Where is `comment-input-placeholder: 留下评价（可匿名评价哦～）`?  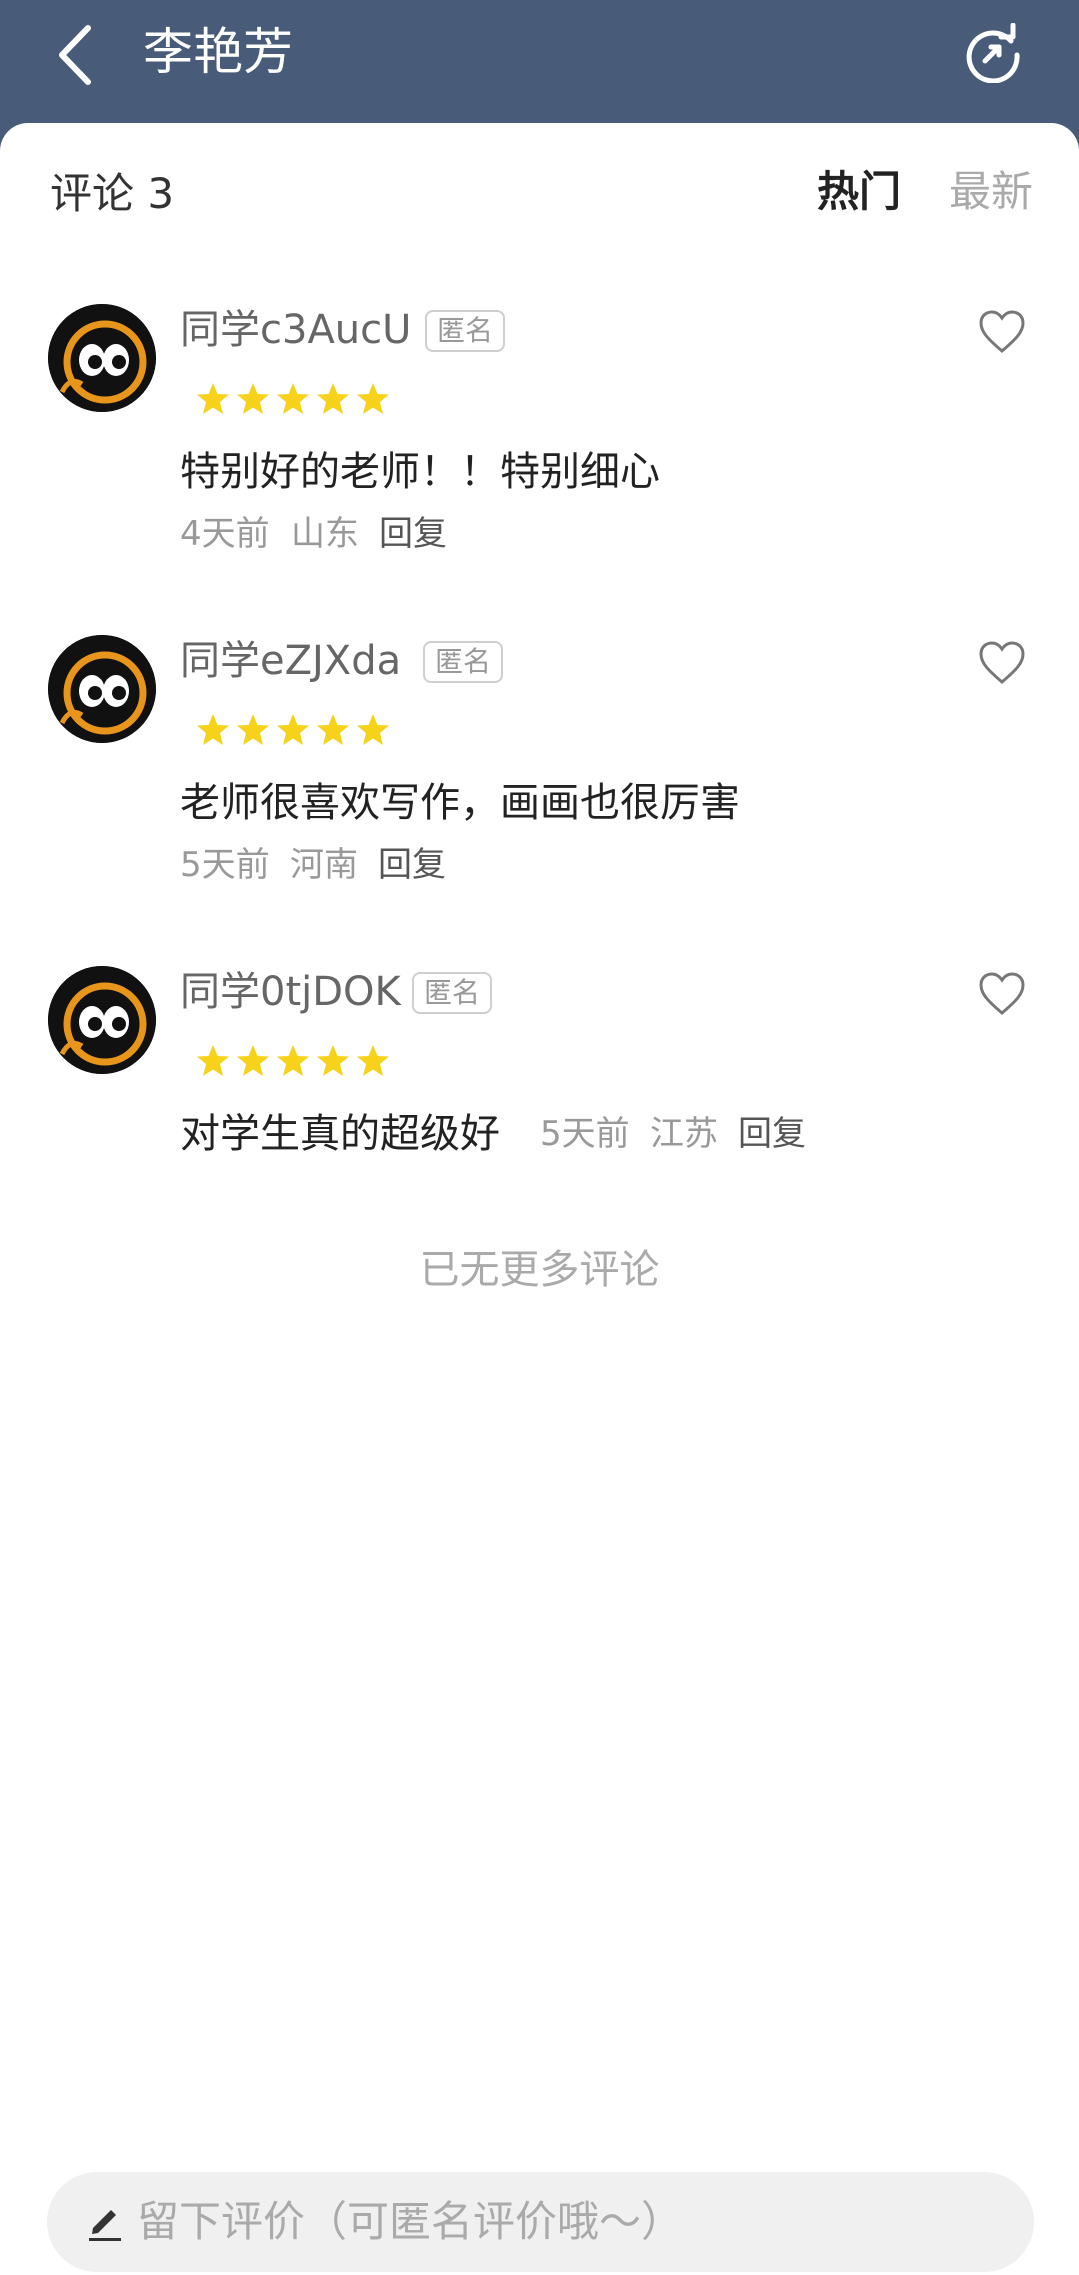
comment-input-placeholder: 留下评价（可匿名评价哦～） is located at coordinates (410, 2221).